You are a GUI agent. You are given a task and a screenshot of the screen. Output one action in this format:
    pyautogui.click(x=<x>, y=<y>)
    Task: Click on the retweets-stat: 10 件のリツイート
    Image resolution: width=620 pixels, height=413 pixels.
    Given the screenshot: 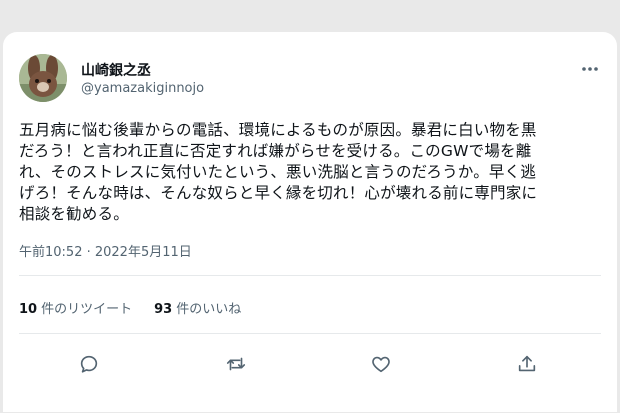 What is the action you would take?
    pyautogui.click(x=75, y=307)
    